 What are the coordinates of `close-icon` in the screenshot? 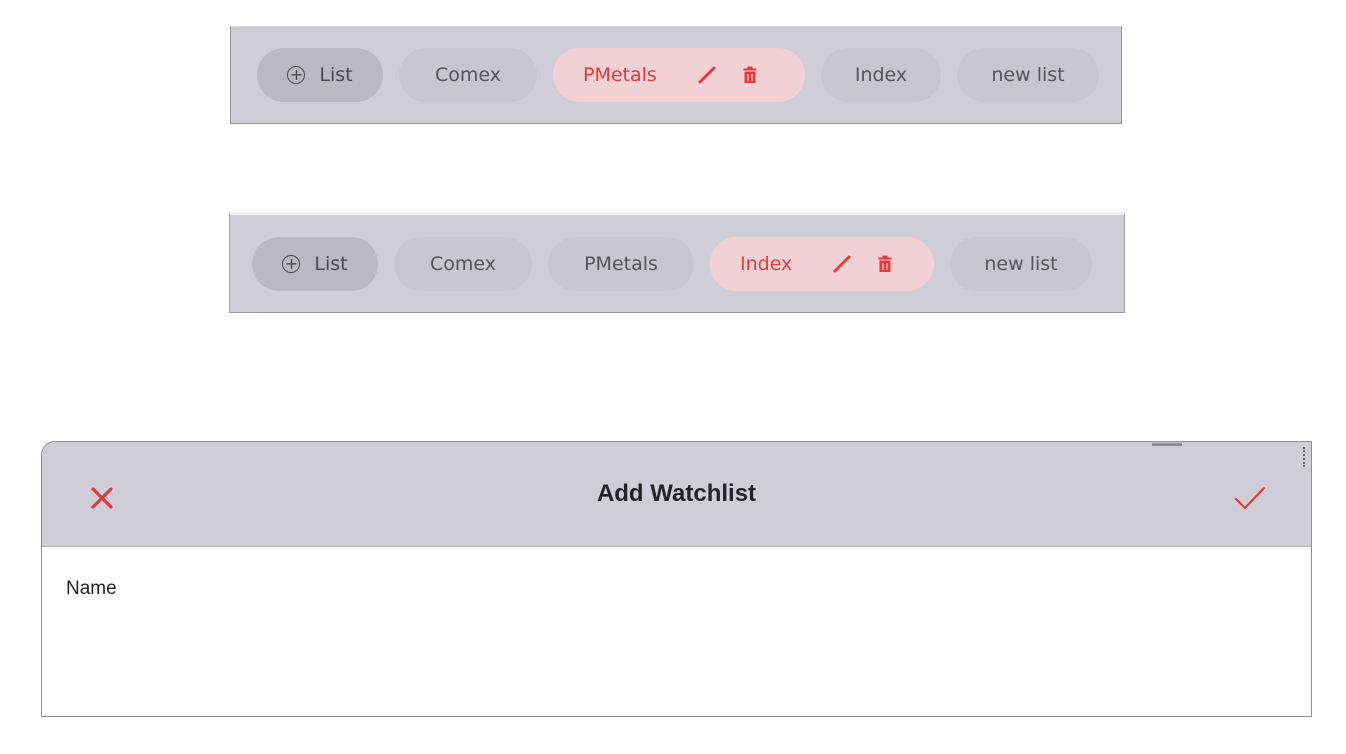 It's located at (102, 498).